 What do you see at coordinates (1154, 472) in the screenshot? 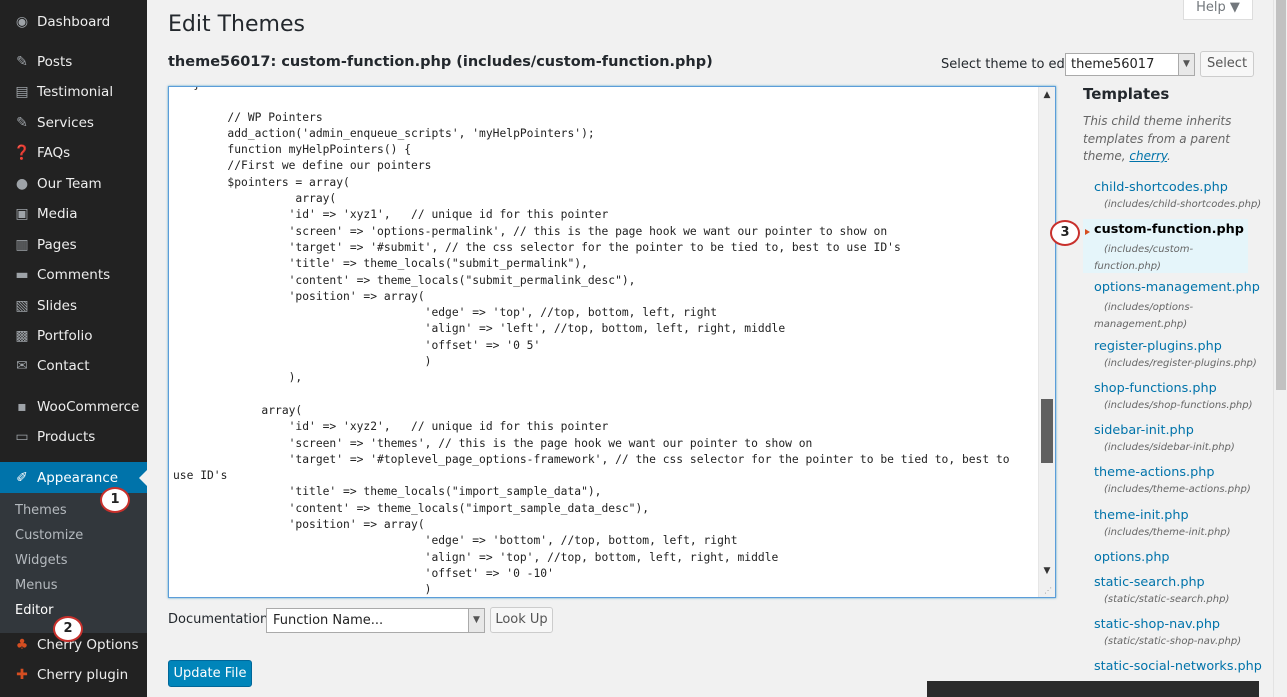
I see `template-file-link: theme-actions.php` at bounding box center [1154, 472].